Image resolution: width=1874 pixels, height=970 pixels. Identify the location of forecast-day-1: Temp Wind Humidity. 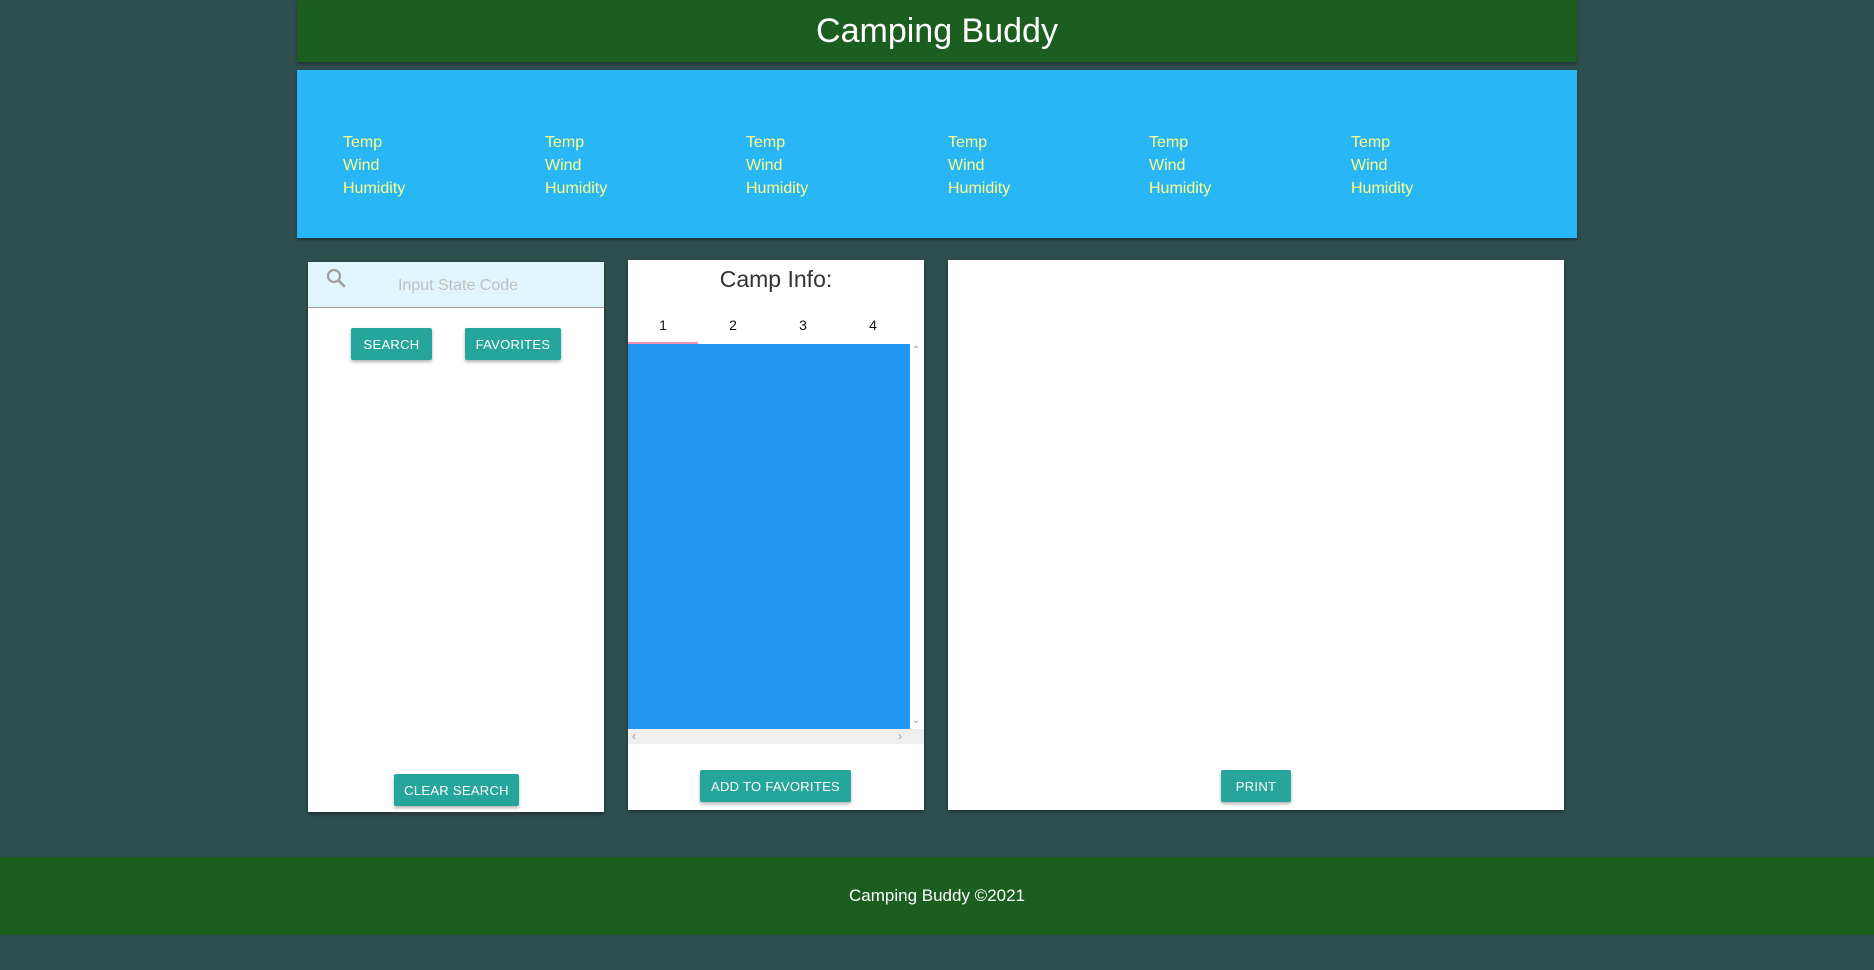
(374, 165).